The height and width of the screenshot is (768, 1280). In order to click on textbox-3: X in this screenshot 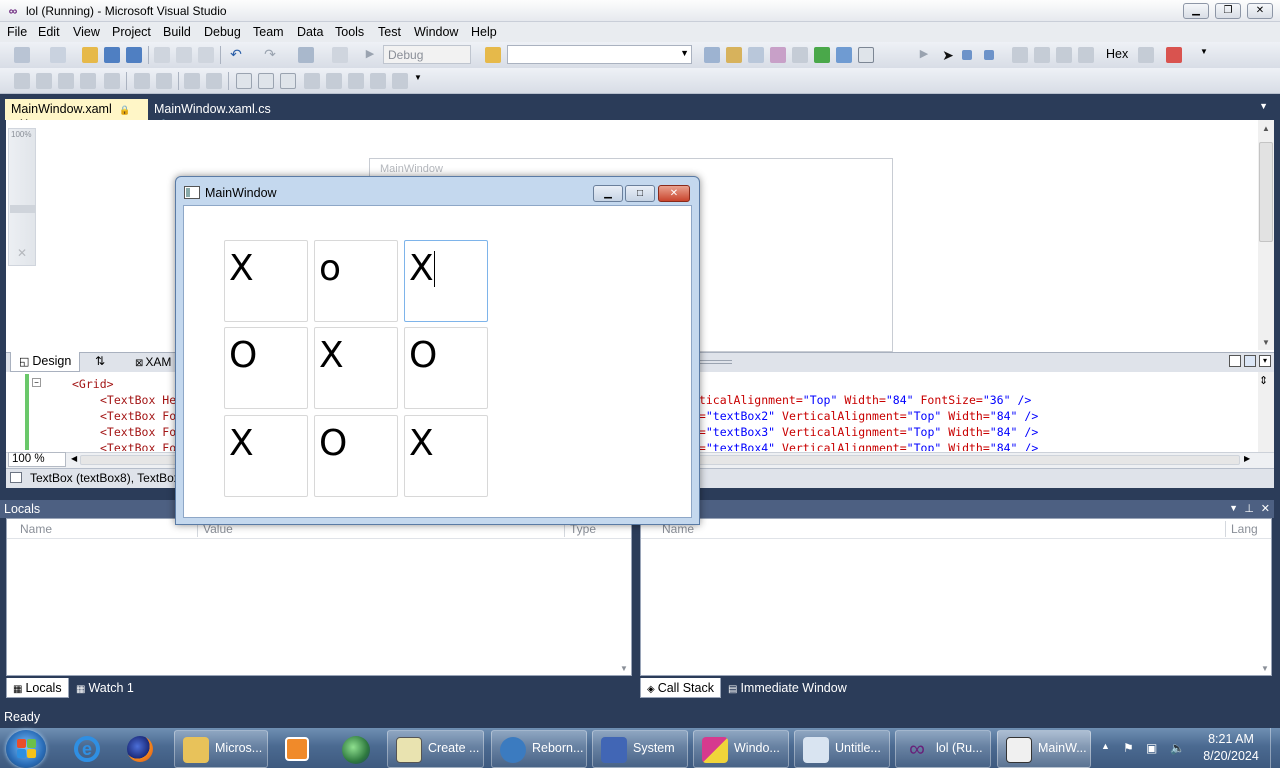, I will do `click(446, 281)`.